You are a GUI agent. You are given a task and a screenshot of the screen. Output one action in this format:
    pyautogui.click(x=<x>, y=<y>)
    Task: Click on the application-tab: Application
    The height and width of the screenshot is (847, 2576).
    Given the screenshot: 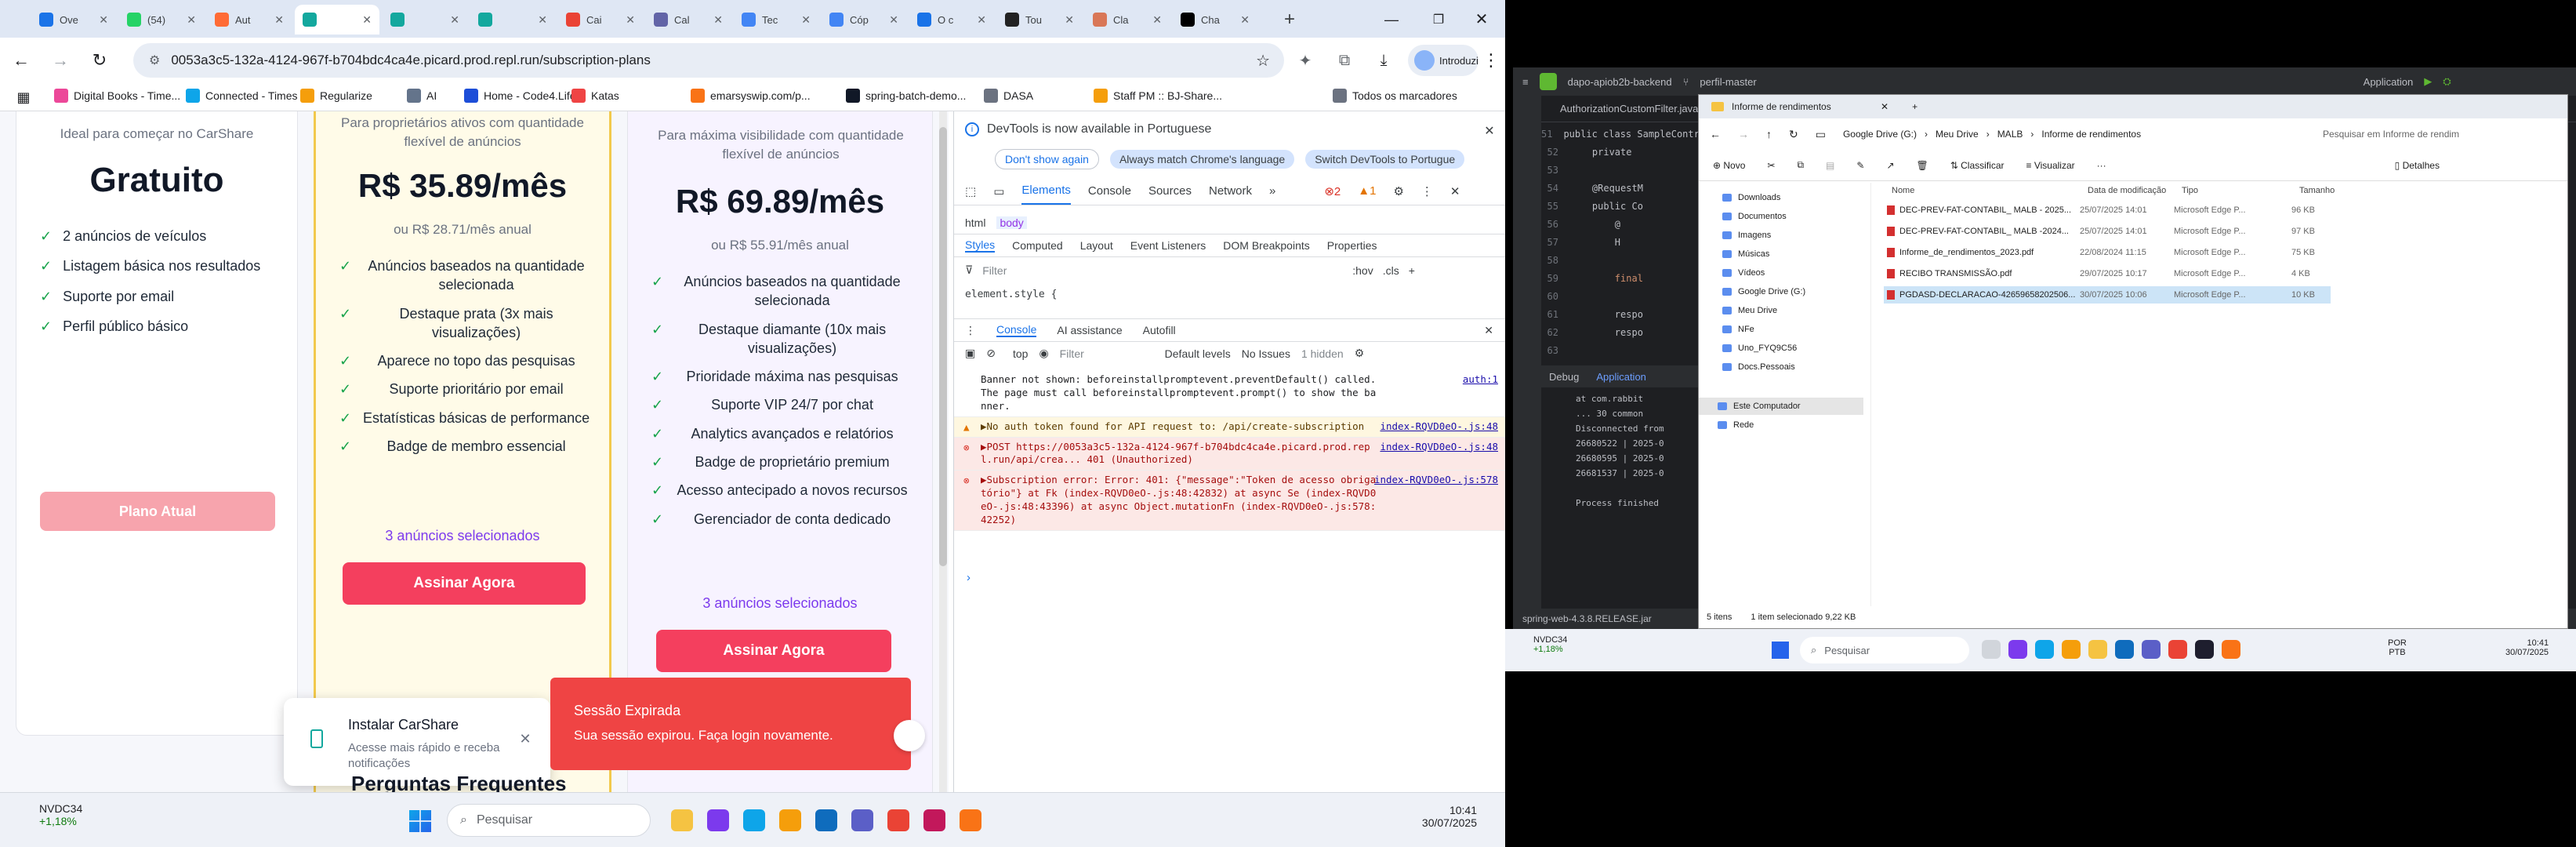 What is the action you would take?
    pyautogui.click(x=1621, y=377)
    